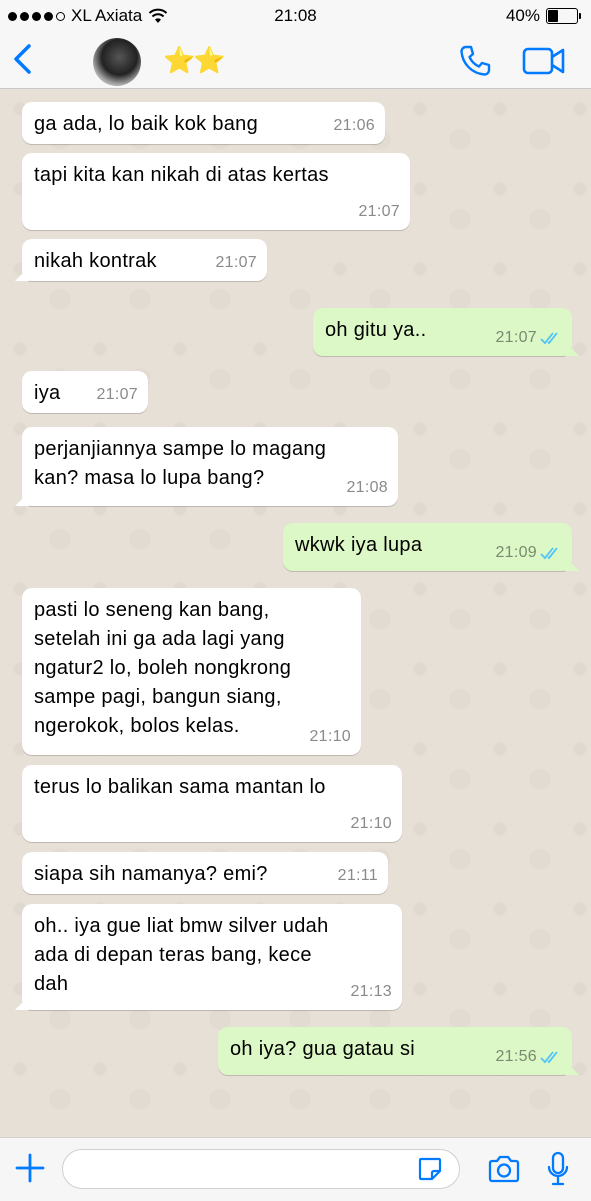 The width and height of the screenshot is (591, 1201). What do you see at coordinates (30, 1168) in the screenshot?
I see `plus-icon` at bounding box center [30, 1168].